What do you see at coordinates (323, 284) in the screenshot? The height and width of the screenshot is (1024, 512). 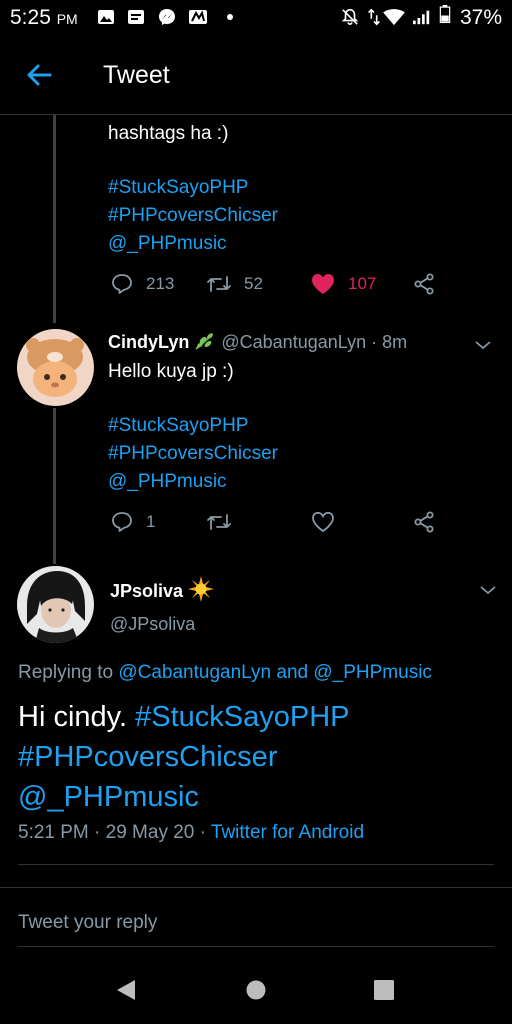 I see `heart-filled-icon` at bounding box center [323, 284].